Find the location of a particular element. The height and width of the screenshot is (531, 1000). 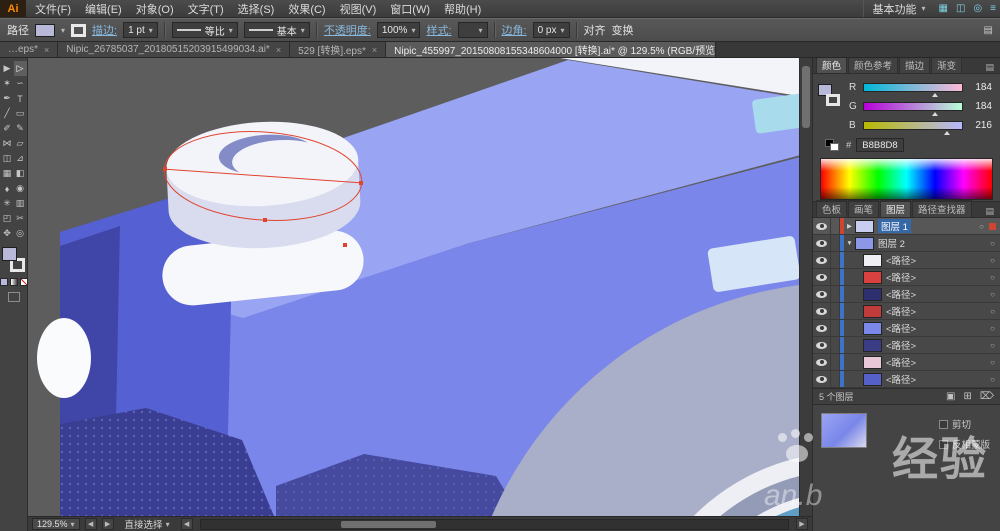

new-layer-icon: ⊞ is located at coordinates (967, 396).